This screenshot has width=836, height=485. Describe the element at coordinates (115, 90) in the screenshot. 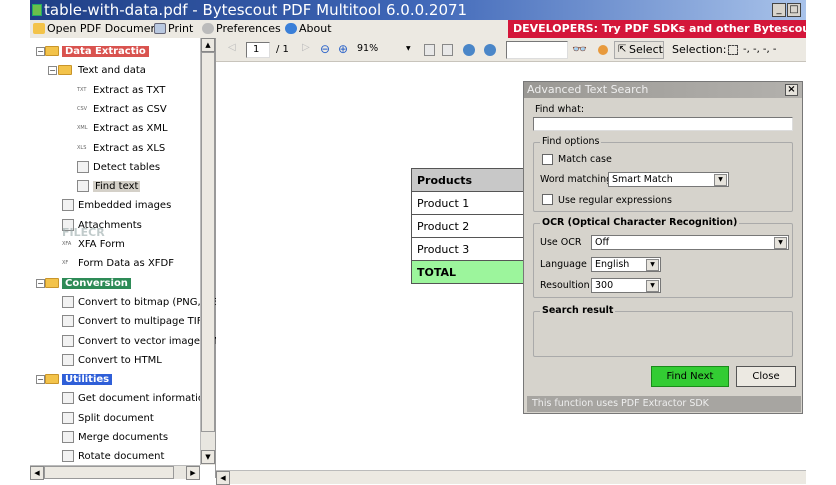

I see `tree-item: TXT Extract as TXT` at that location.